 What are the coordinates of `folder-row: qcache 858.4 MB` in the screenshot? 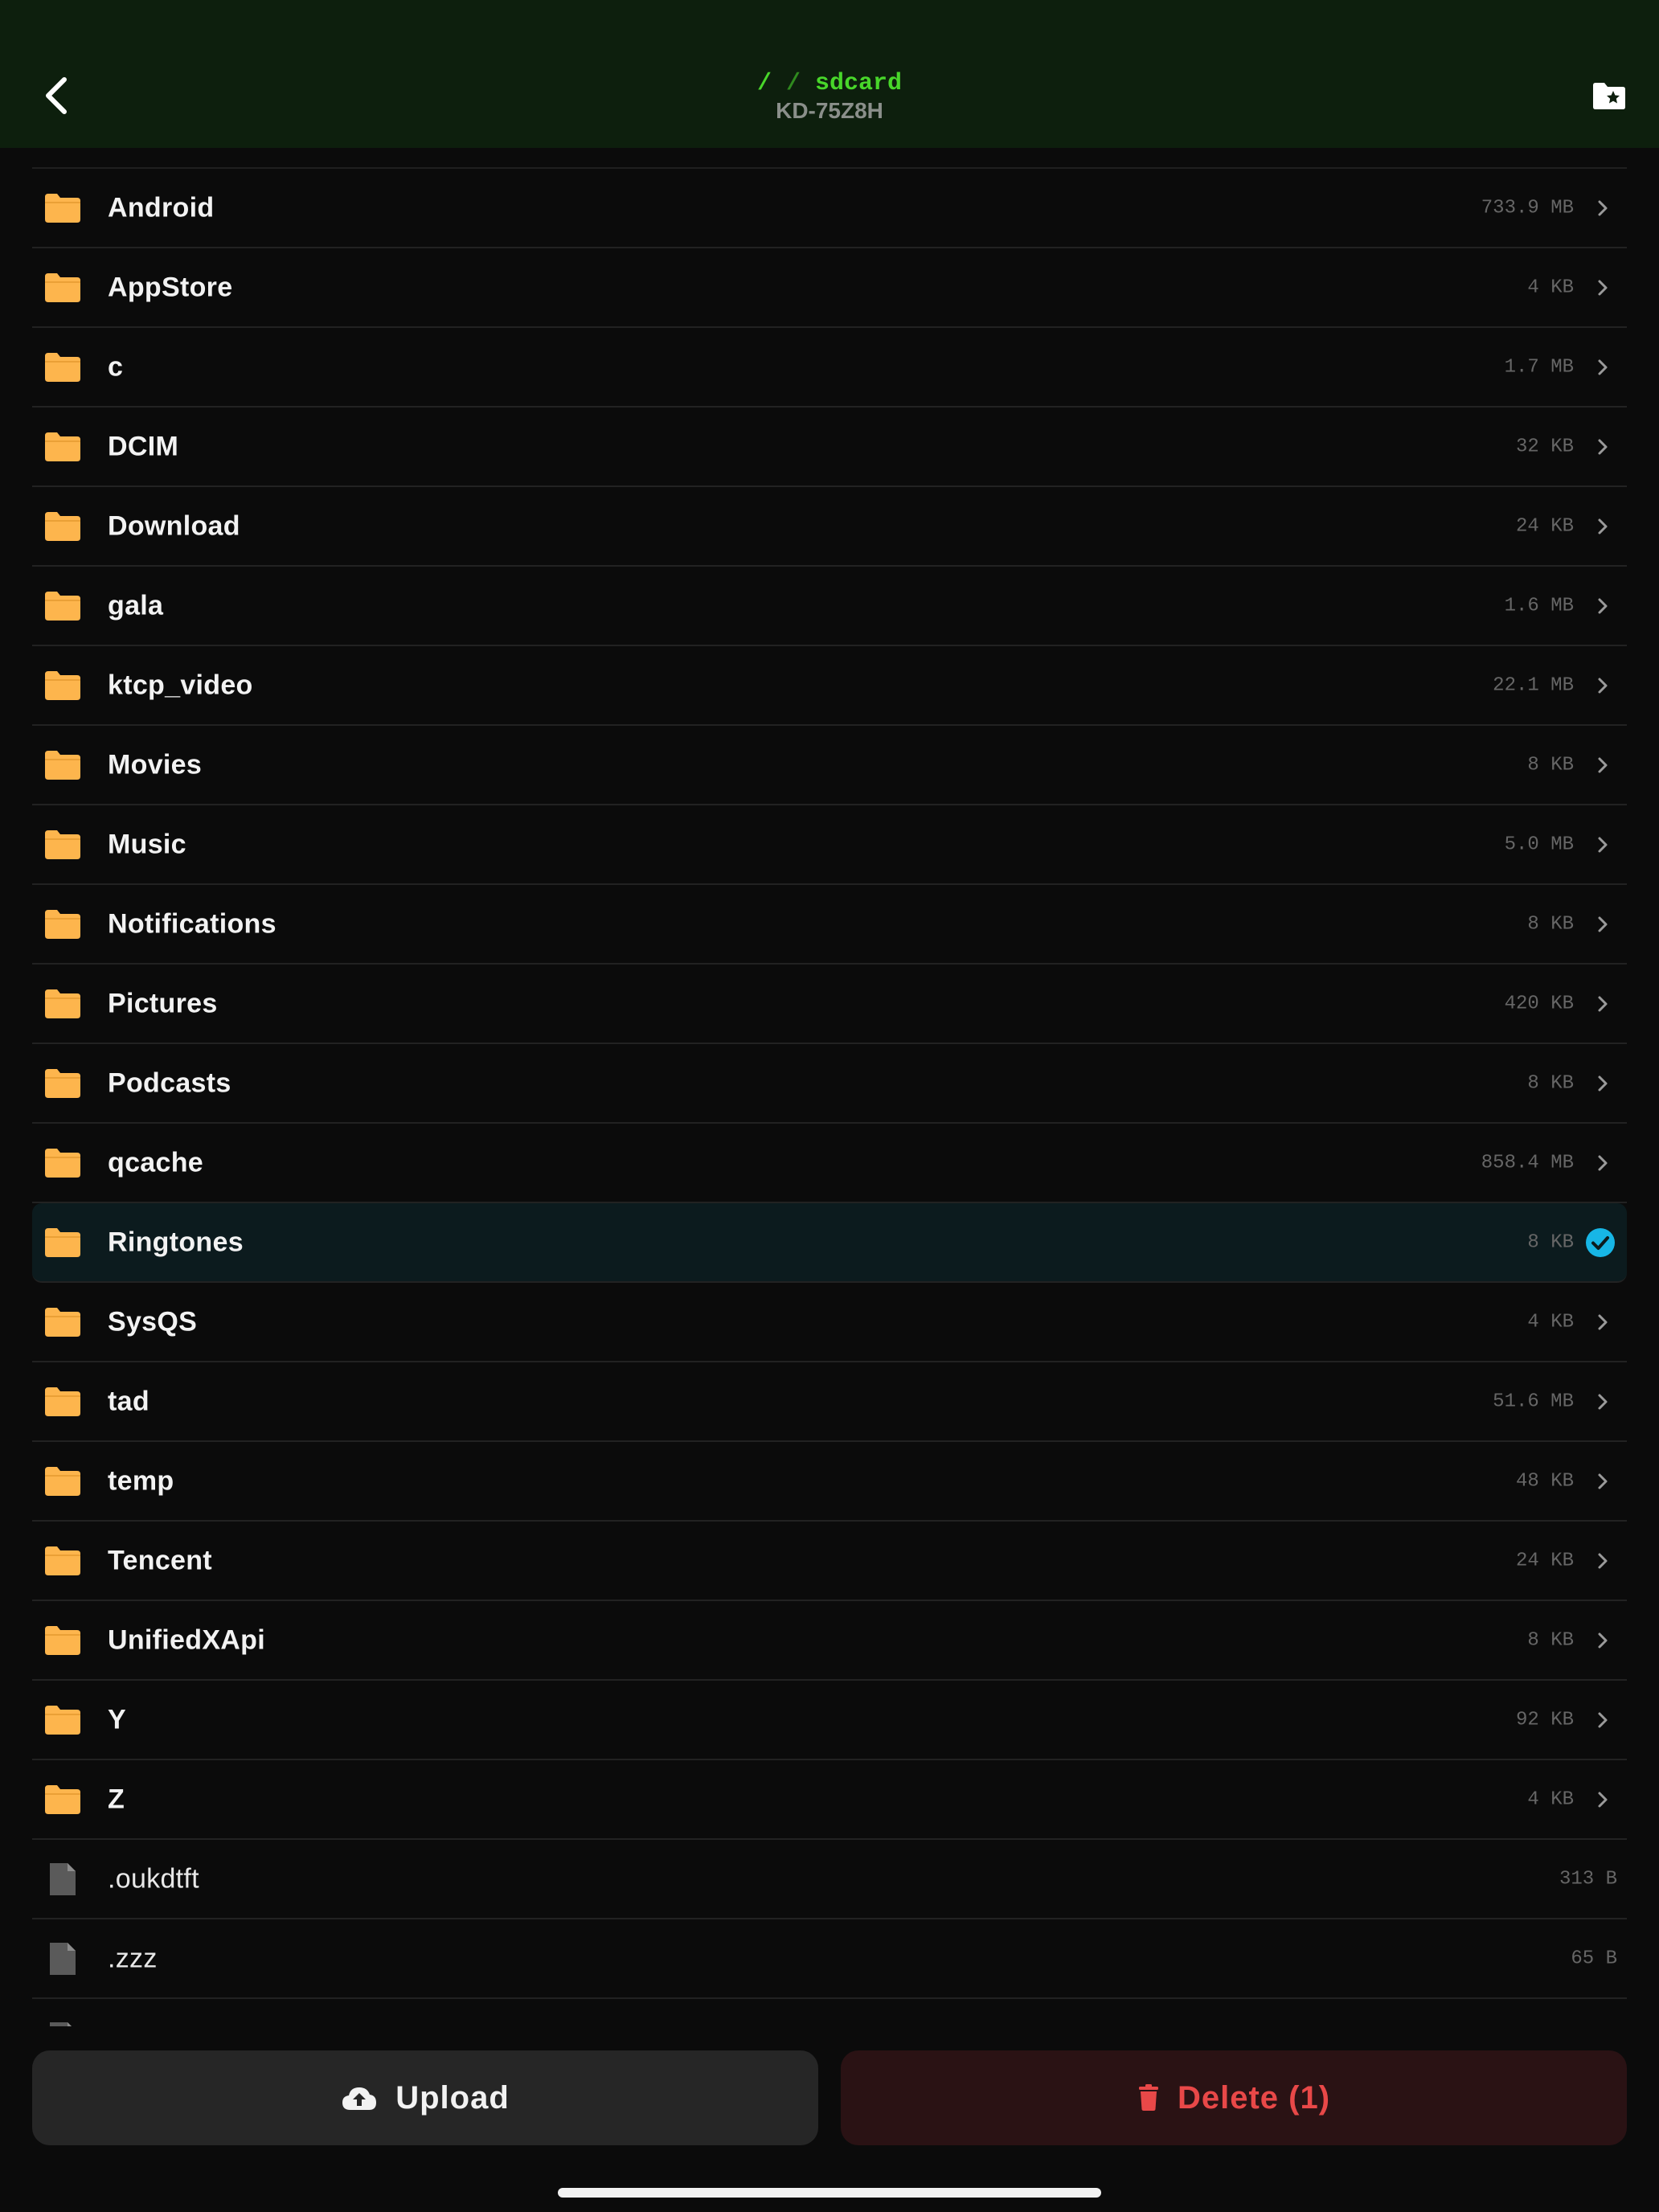 It's located at (829, 1163).